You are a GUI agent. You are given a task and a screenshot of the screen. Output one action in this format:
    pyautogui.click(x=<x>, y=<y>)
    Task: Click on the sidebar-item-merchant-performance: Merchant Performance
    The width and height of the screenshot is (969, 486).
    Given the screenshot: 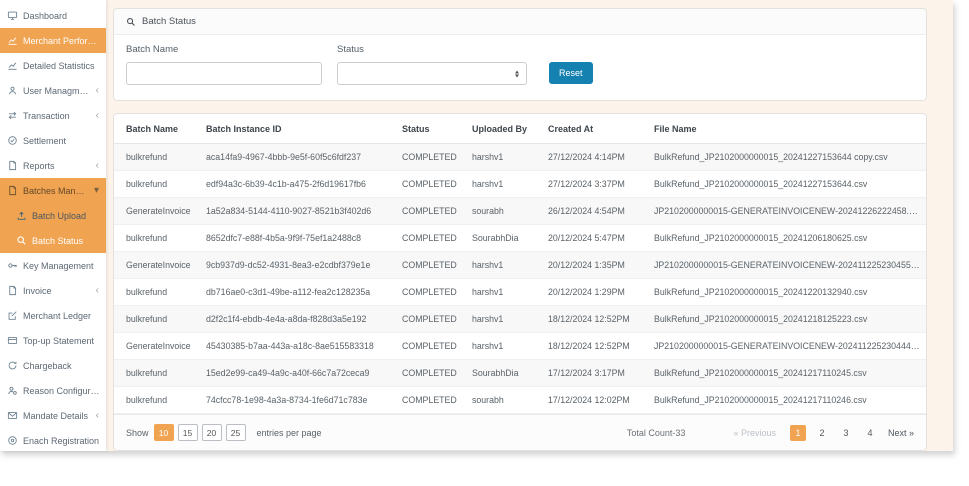 What is the action you would take?
    pyautogui.click(x=53, y=40)
    